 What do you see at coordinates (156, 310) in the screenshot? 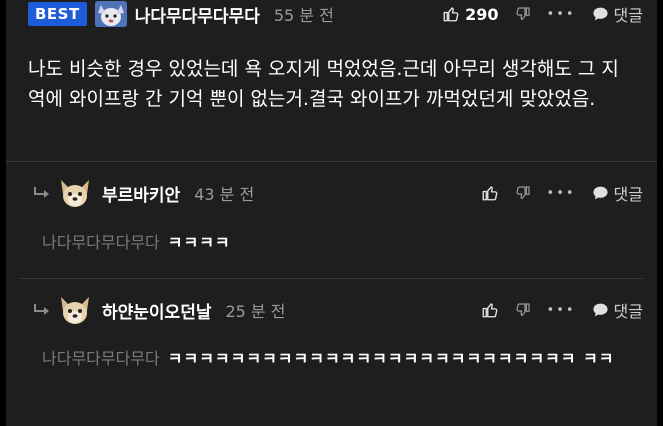
I see `username: 하얀눈이오던날` at bounding box center [156, 310].